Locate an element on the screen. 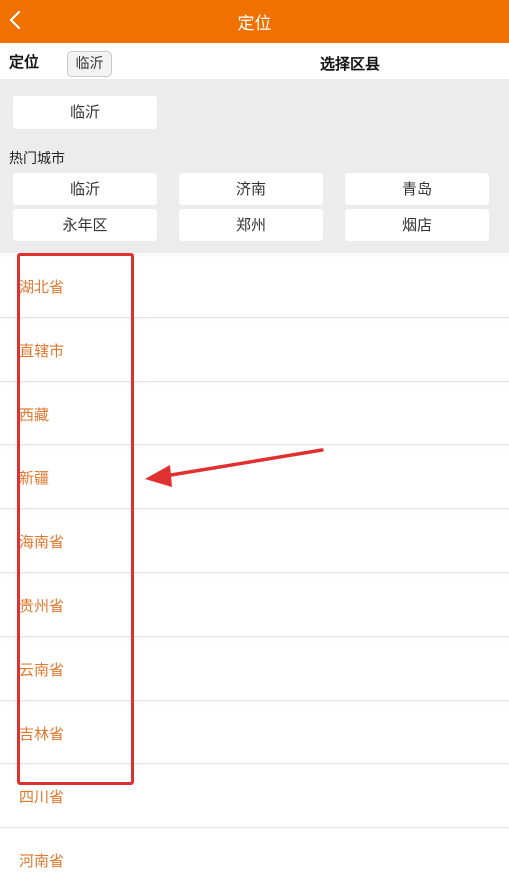  province-item: 海南省 is located at coordinates (254, 541).